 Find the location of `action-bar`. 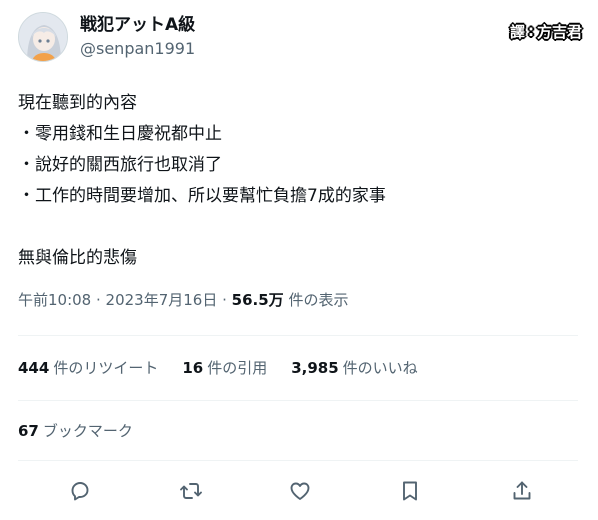

action-bar is located at coordinates (303, 491).